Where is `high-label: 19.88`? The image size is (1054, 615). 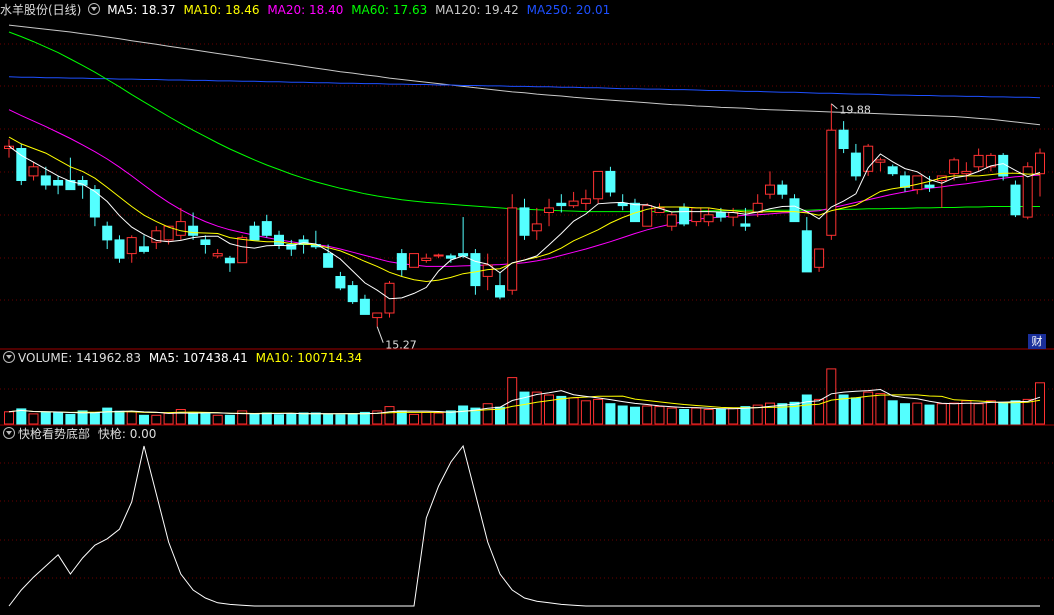
high-label: 19.88 is located at coordinates (855, 110).